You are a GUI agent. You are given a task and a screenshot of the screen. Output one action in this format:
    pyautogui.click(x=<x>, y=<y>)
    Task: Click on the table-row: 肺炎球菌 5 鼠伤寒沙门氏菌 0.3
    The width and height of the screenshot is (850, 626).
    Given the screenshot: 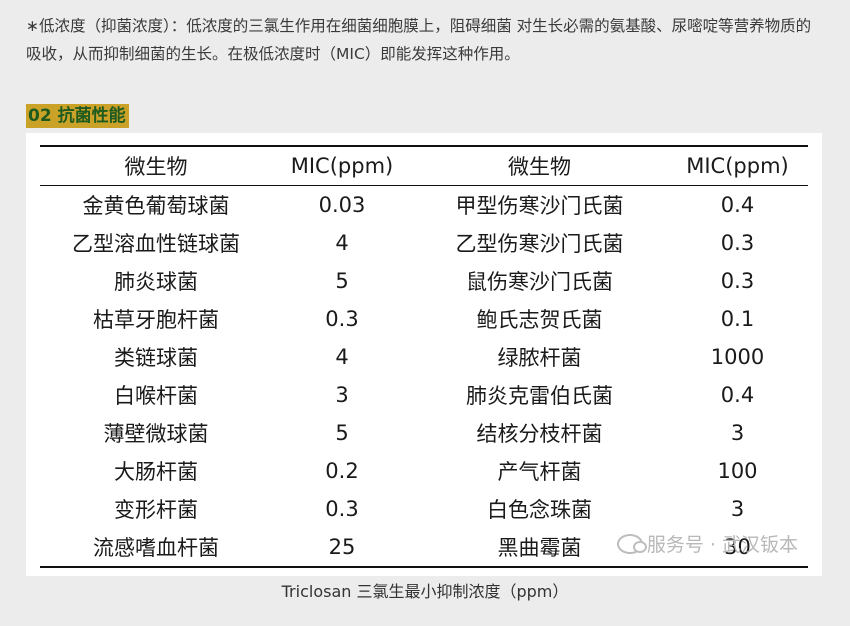 What is the action you would take?
    pyautogui.click(x=424, y=281)
    